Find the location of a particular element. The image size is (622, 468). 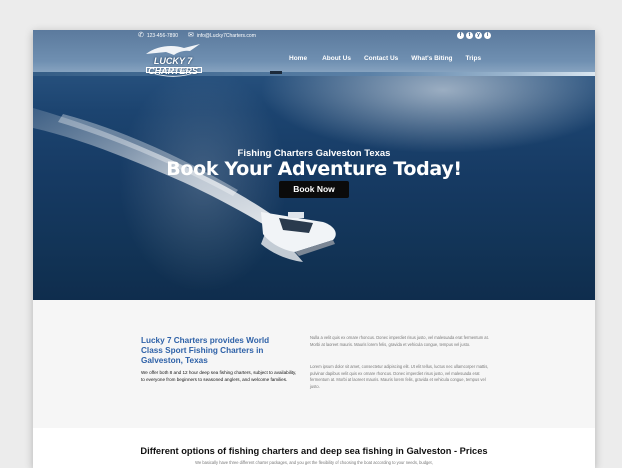

nav-trips: Trips is located at coordinates (474, 58).